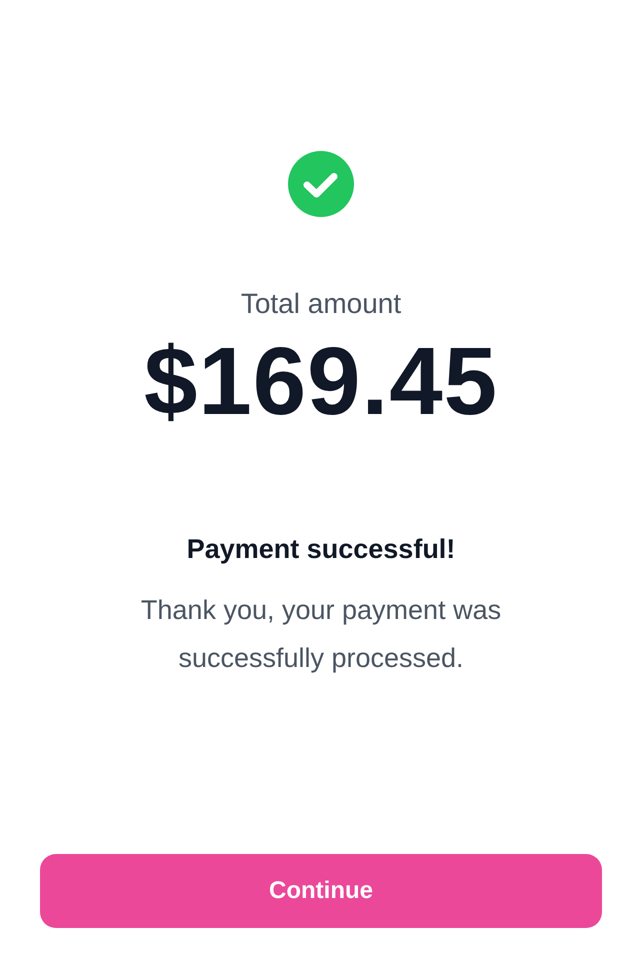 The image size is (642, 967). What do you see at coordinates (321, 184) in the screenshot?
I see `check-circle-icon` at bounding box center [321, 184].